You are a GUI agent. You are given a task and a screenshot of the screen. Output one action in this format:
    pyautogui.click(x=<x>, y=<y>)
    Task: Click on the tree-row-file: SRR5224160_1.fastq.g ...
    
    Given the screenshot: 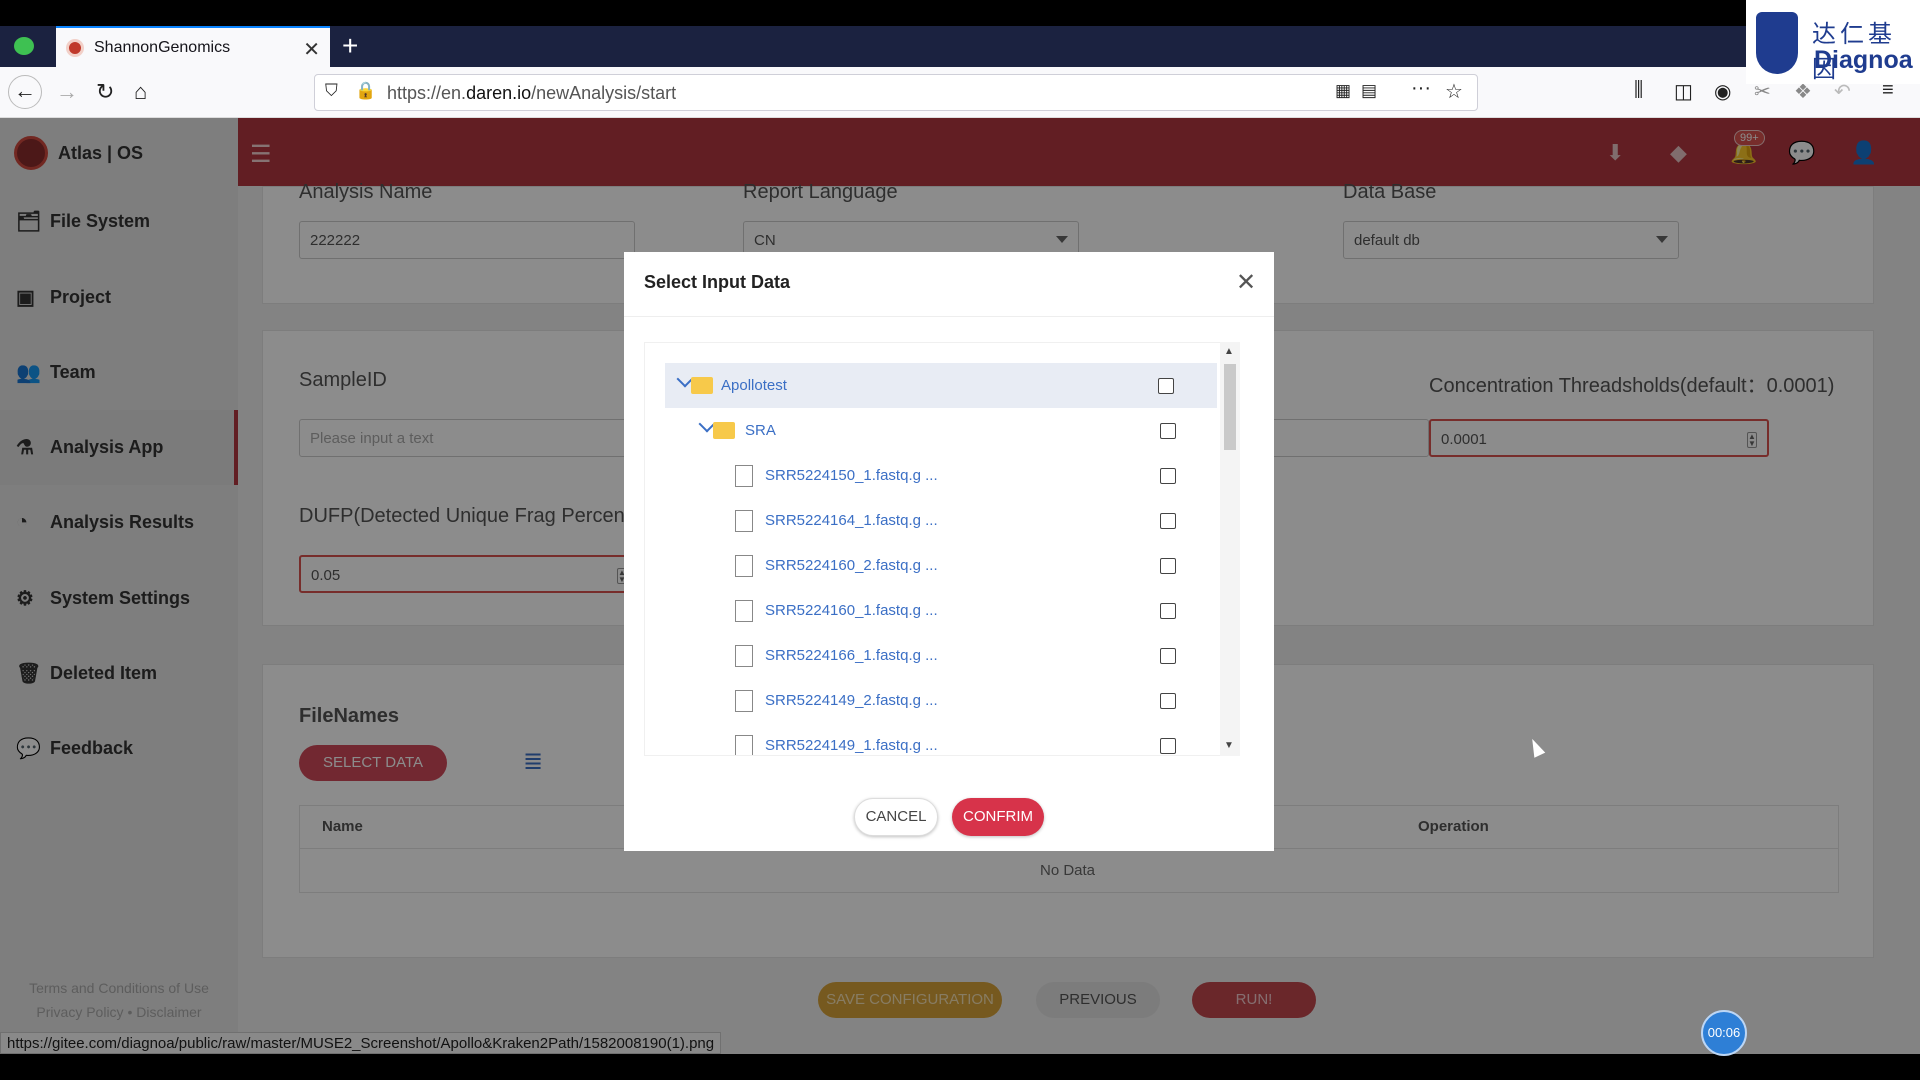 What is the action you would take?
    pyautogui.click(x=941, y=610)
    